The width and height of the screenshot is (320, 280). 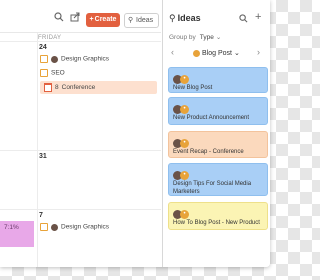 I want to click on share-icon, so click(x=75, y=17).